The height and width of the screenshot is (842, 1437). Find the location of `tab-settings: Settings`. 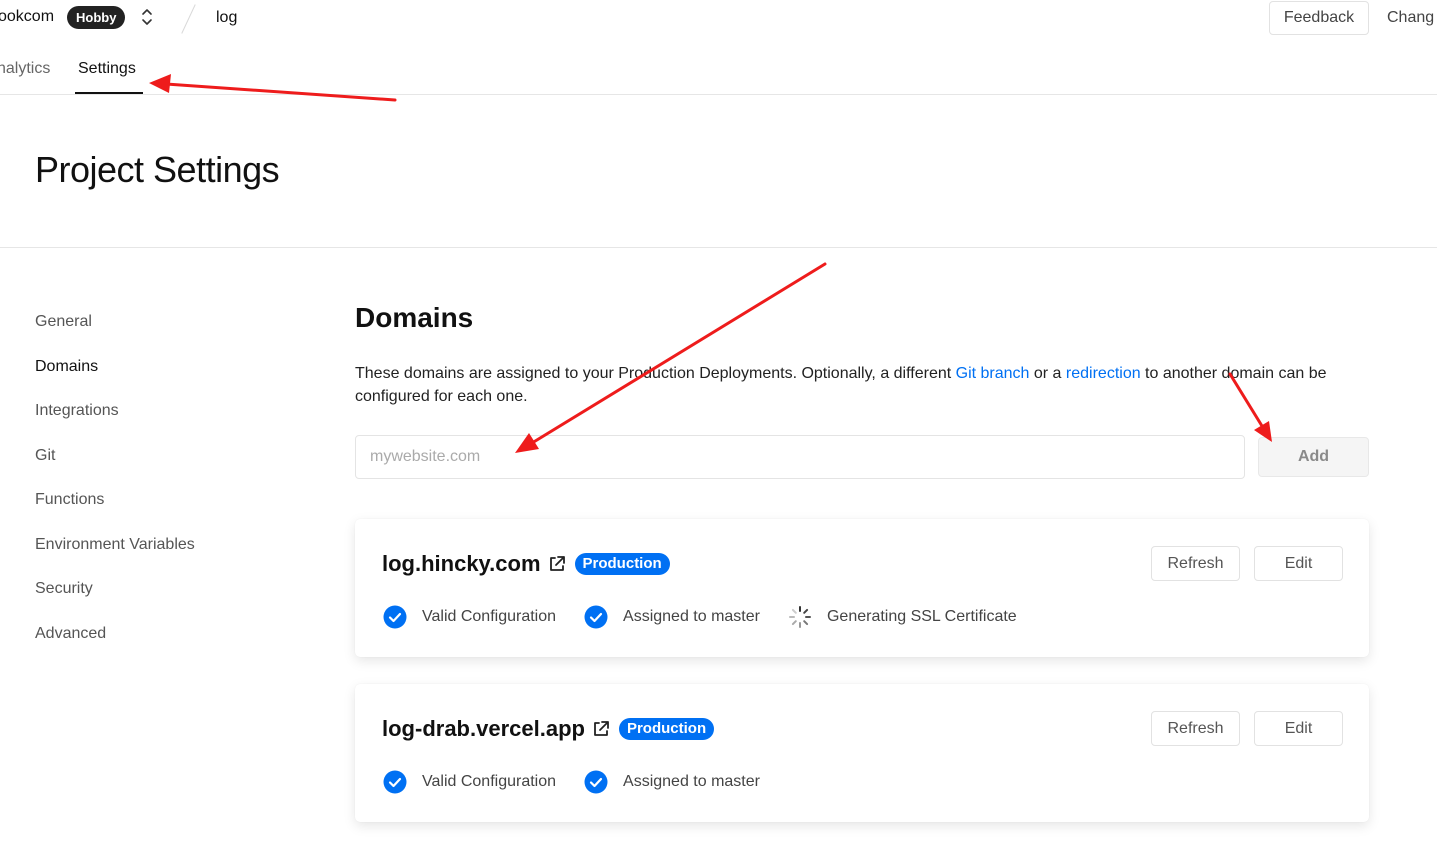

tab-settings: Settings is located at coordinates (107, 69).